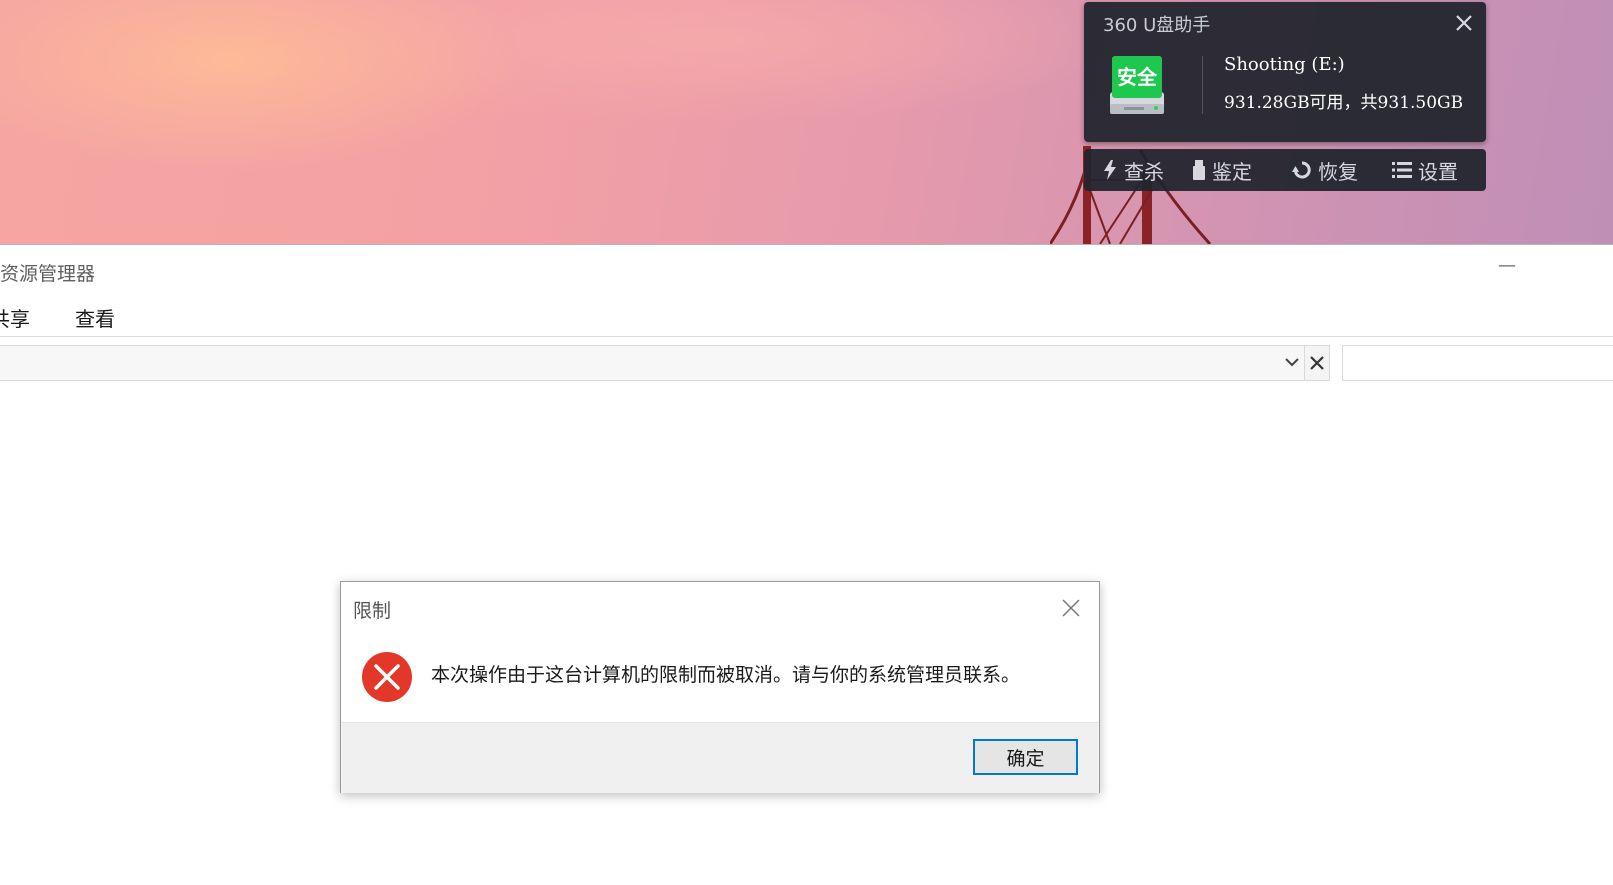  What do you see at coordinates (1284, 64) in the screenshot?
I see `drive-name: Shooting (E:)` at bounding box center [1284, 64].